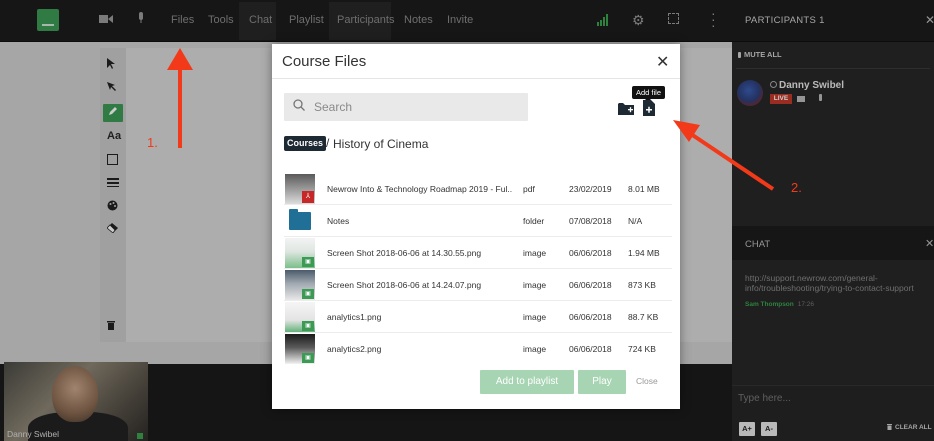 This screenshot has height=441, width=934. I want to click on arrow-2-shaft, so click(730, 160).